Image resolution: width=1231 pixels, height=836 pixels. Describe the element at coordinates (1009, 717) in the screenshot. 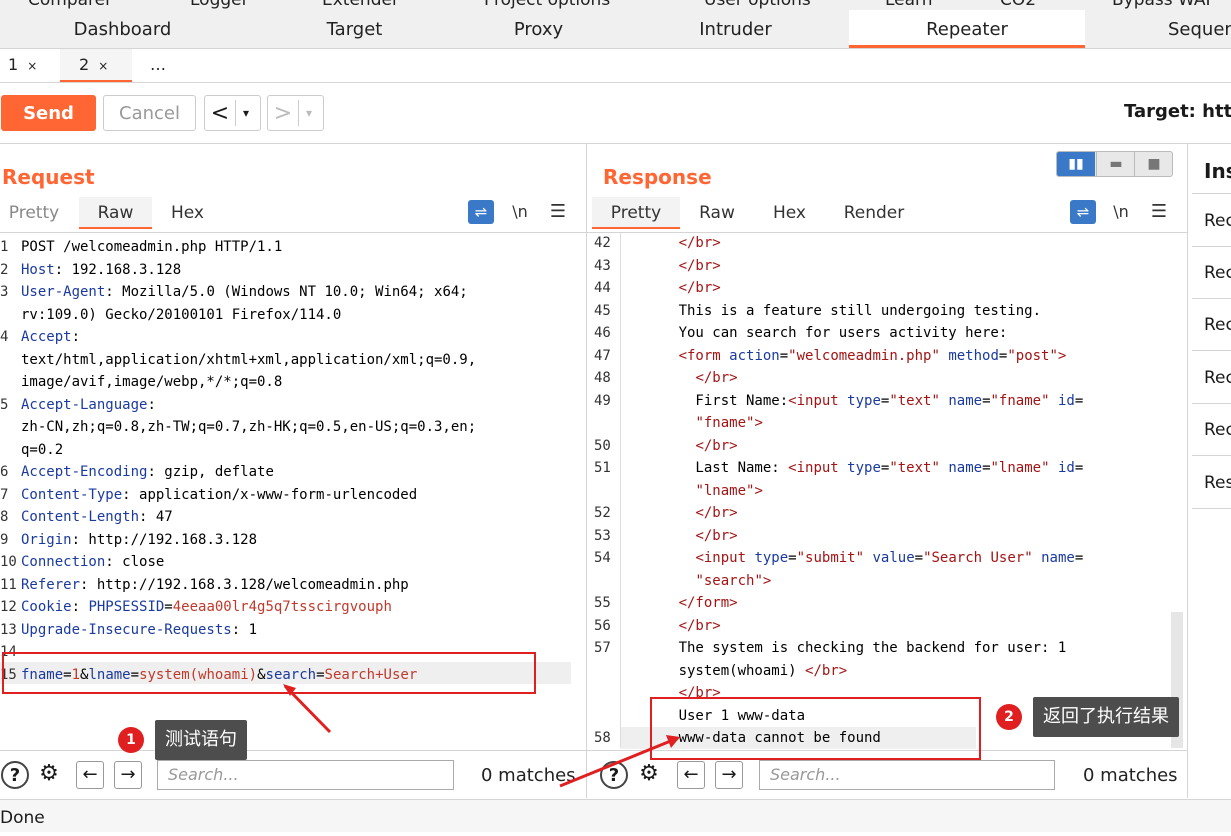

I see `annotation-badge-2: 2` at that location.